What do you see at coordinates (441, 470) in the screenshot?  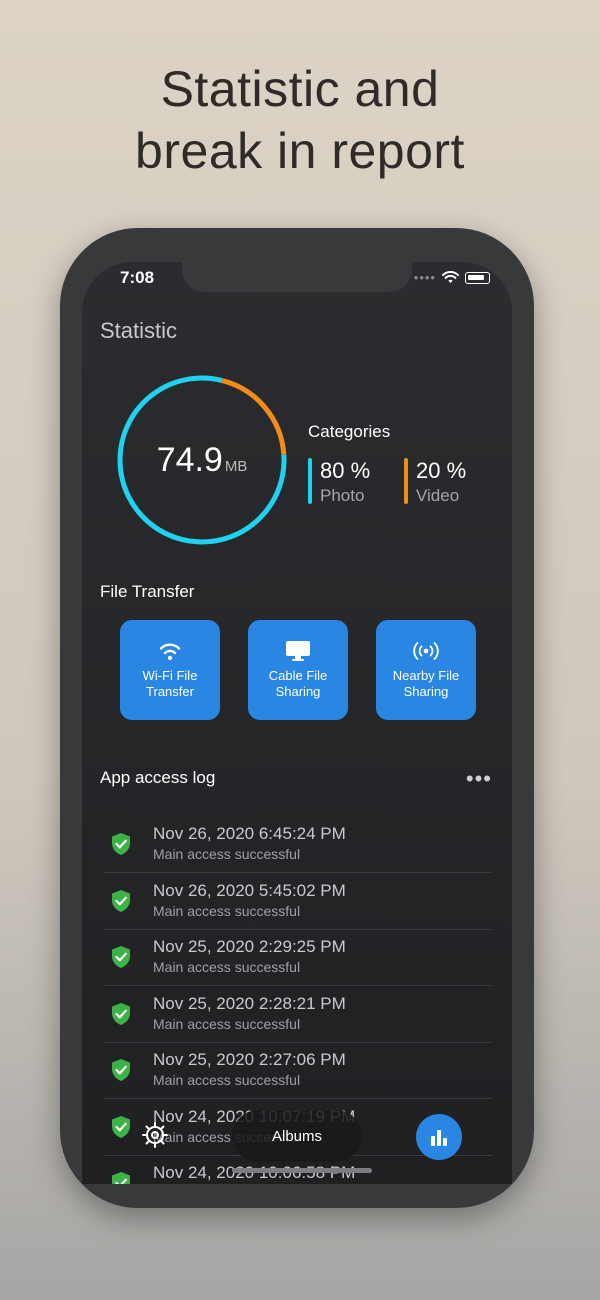 I see `category-video-percent: 20 %` at bounding box center [441, 470].